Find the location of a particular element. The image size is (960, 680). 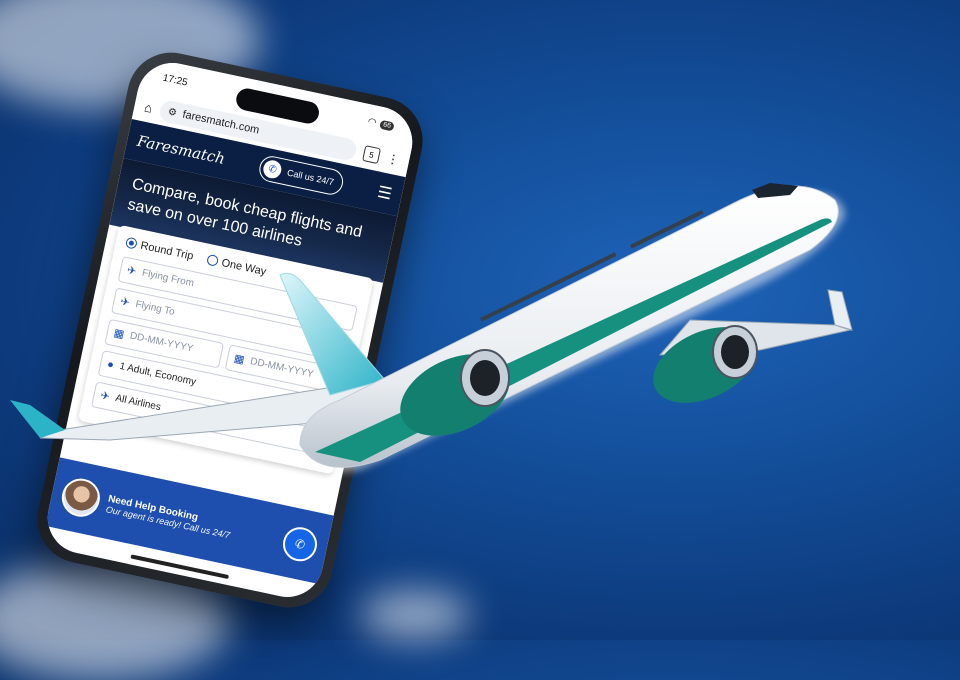

home-icon: ⌂ is located at coordinates (148, 107).